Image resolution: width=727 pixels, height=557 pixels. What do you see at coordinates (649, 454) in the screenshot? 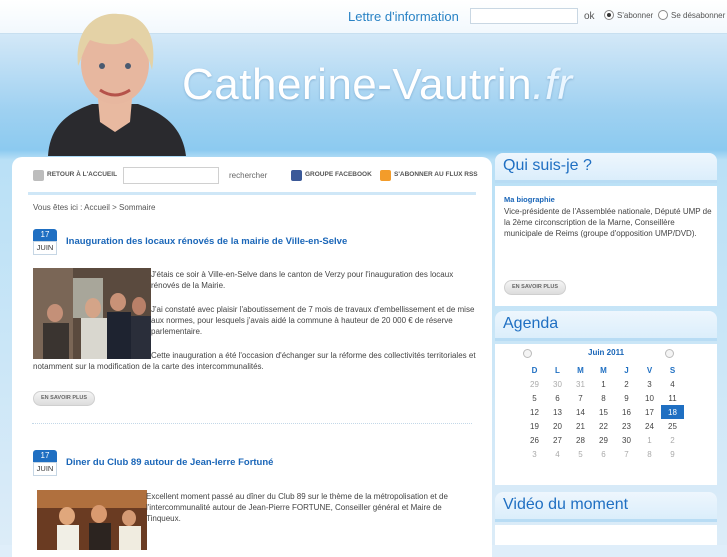
I see `calendar-day-other-month: 8` at bounding box center [649, 454].